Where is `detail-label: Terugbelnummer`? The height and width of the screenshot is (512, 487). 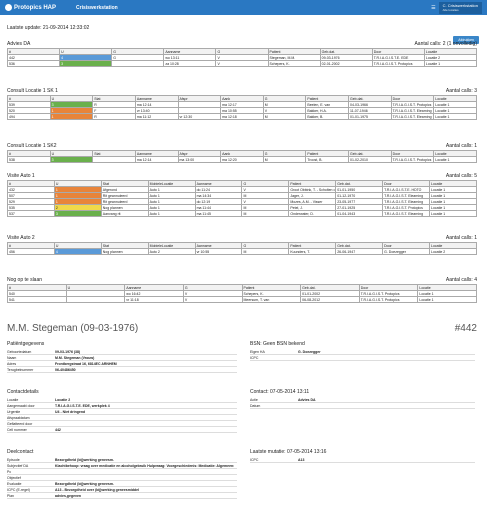
detail-label: Terugbelnummer is located at coordinates (31, 370).